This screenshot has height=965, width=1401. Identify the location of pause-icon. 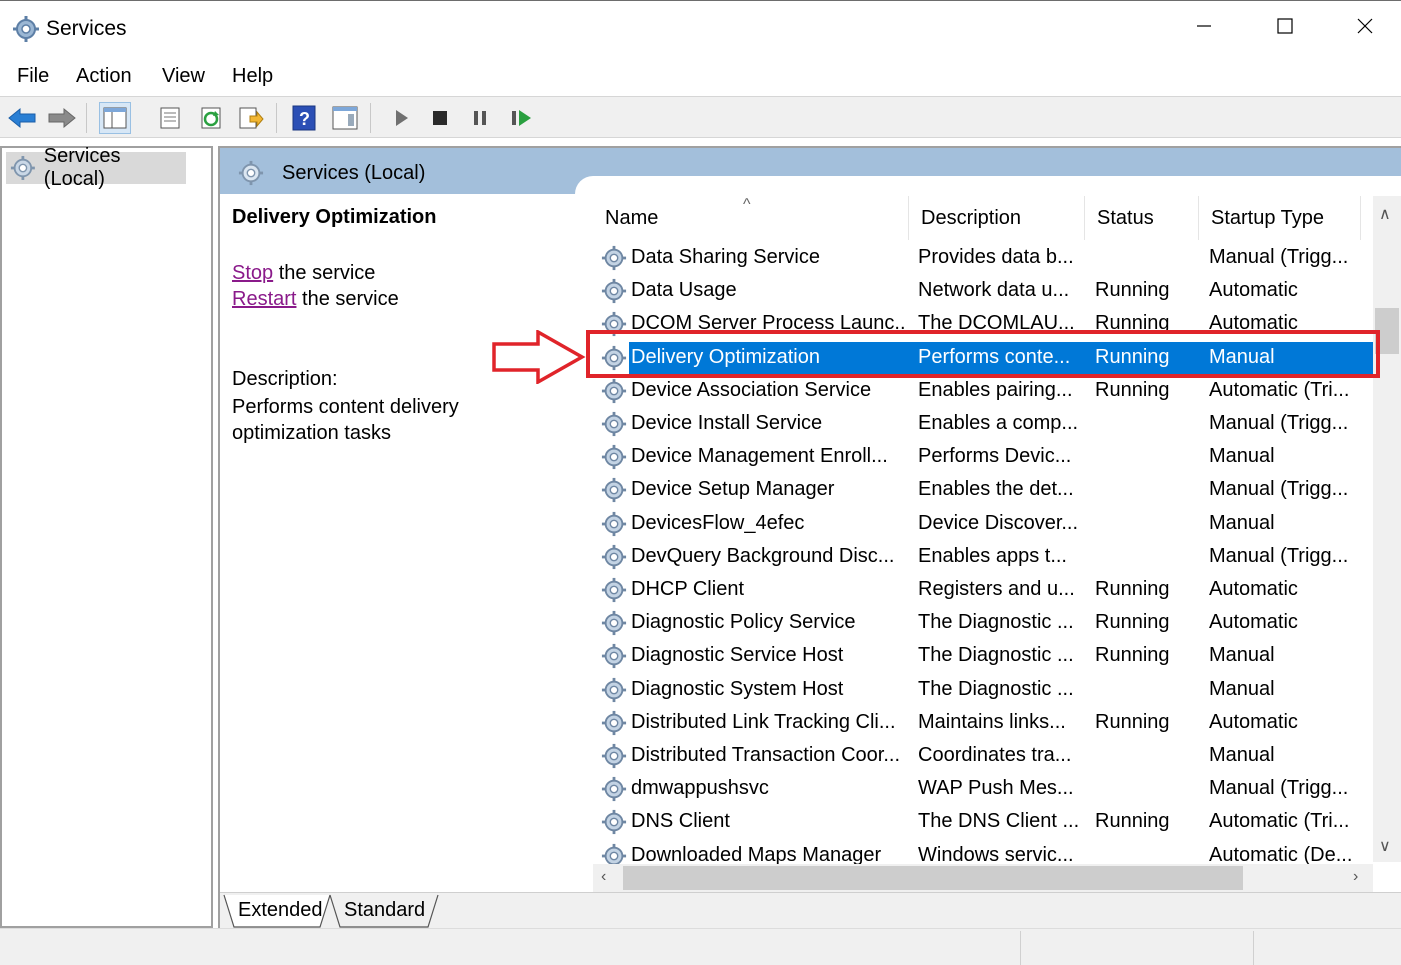
(480, 118).